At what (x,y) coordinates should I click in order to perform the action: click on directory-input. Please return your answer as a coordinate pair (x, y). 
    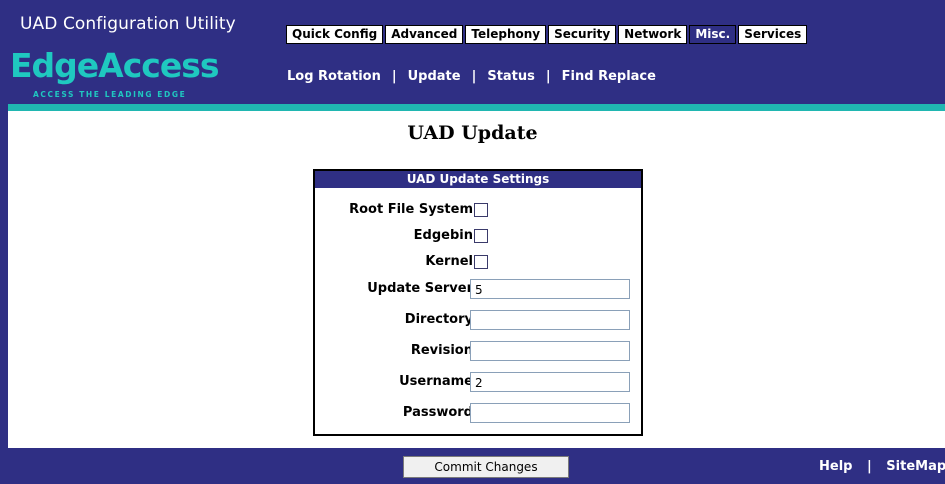
    Looking at the image, I should click on (550, 320).